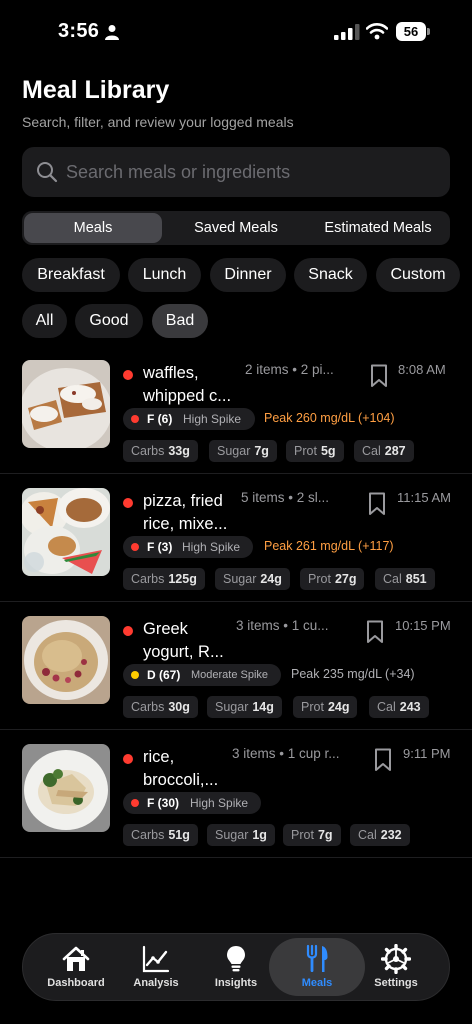 The height and width of the screenshot is (1024, 472). Describe the element at coordinates (399, 707) in the screenshot. I see `calories-tag: Cal 243` at that location.